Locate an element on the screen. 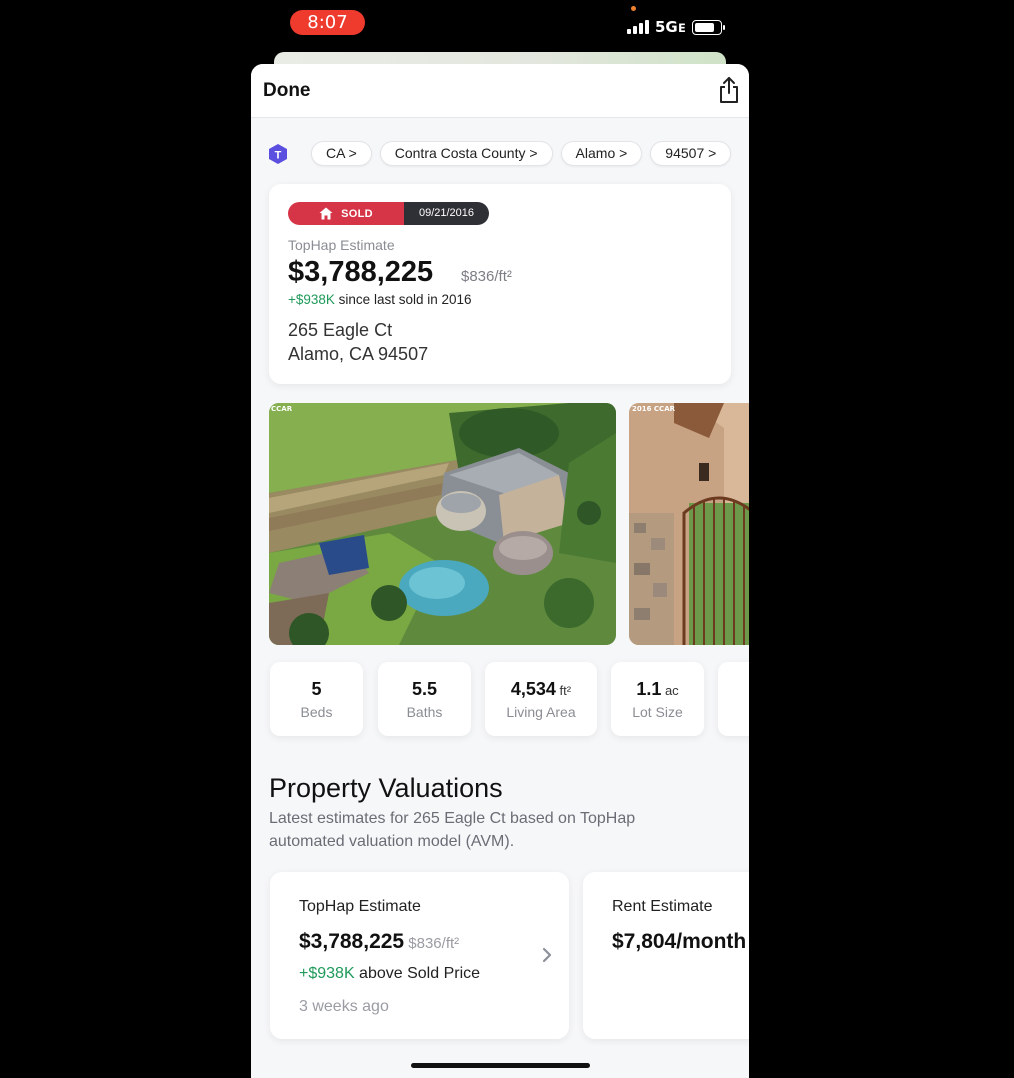  stat-card-partial is located at coordinates (733, 699).